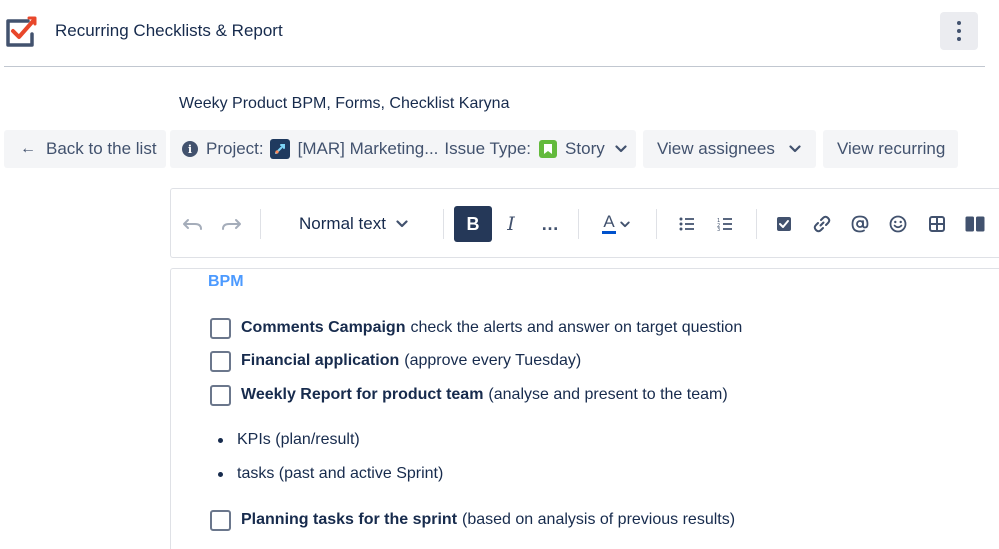 Image resolution: width=999 pixels, height=549 pixels. What do you see at coordinates (488, 148) in the screenshot?
I see `issue-type-prefix: Issue Type:` at bounding box center [488, 148].